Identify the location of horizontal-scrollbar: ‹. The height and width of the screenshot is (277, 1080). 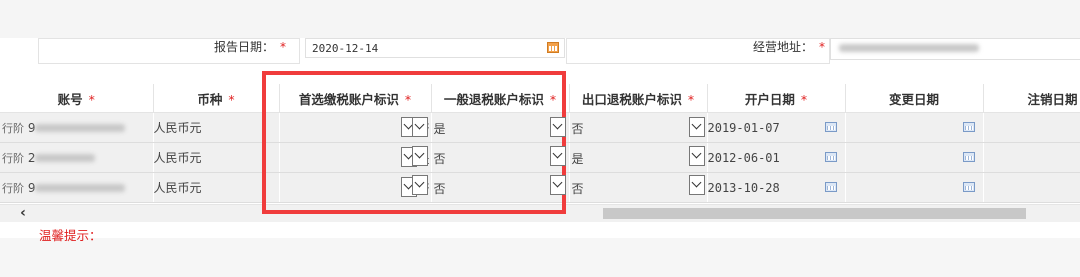
(540, 213).